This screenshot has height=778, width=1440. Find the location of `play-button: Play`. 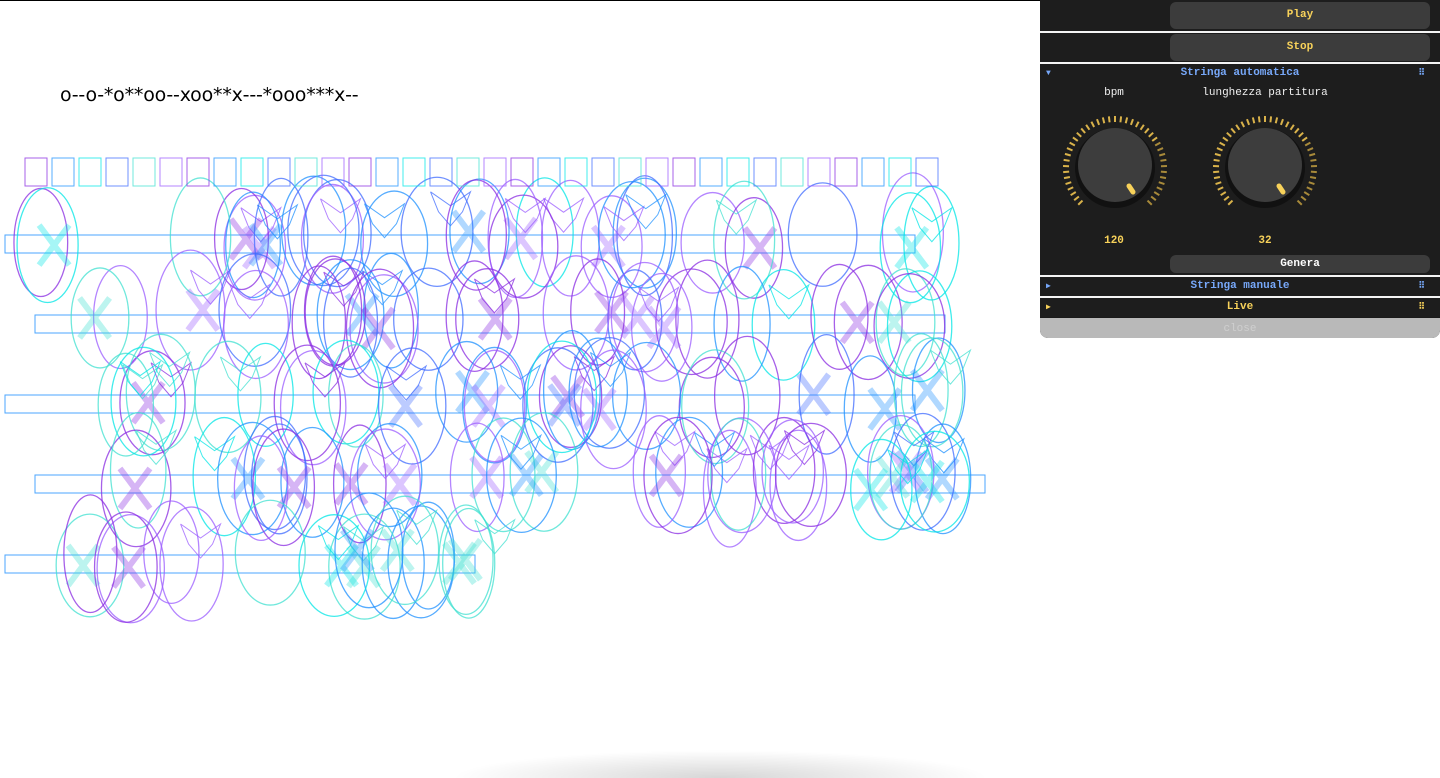

play-button: Play is located at coordinates (1300, 15).